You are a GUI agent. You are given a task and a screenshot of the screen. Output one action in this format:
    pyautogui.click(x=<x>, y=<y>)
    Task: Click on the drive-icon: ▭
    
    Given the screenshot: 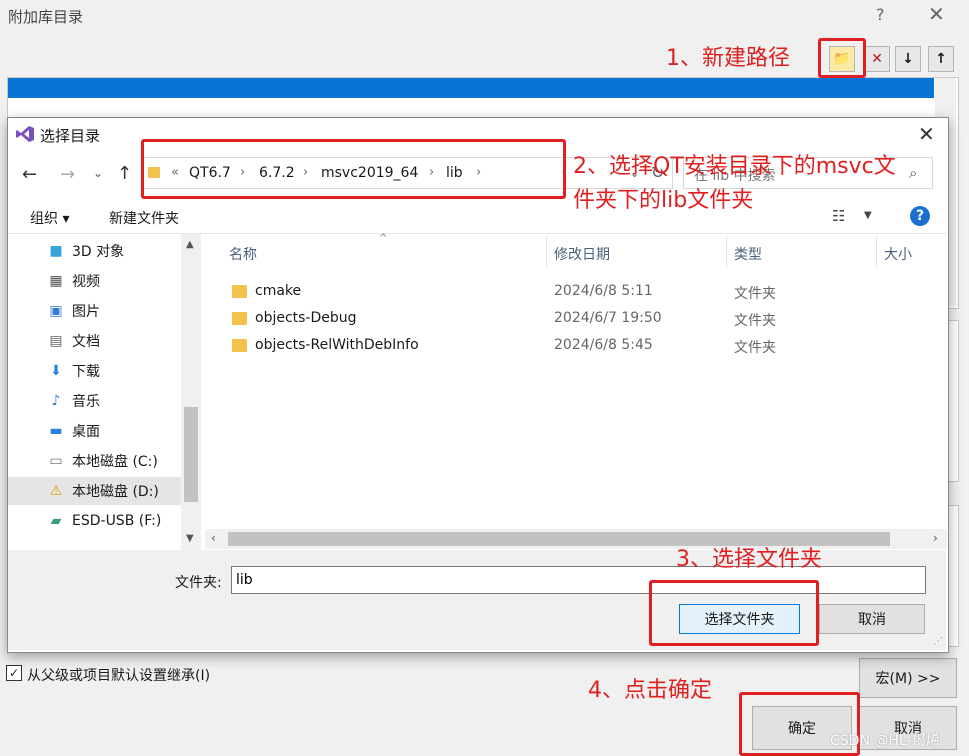 What is the action you would take?
    pyautogui.click(x=56, y=461)
    